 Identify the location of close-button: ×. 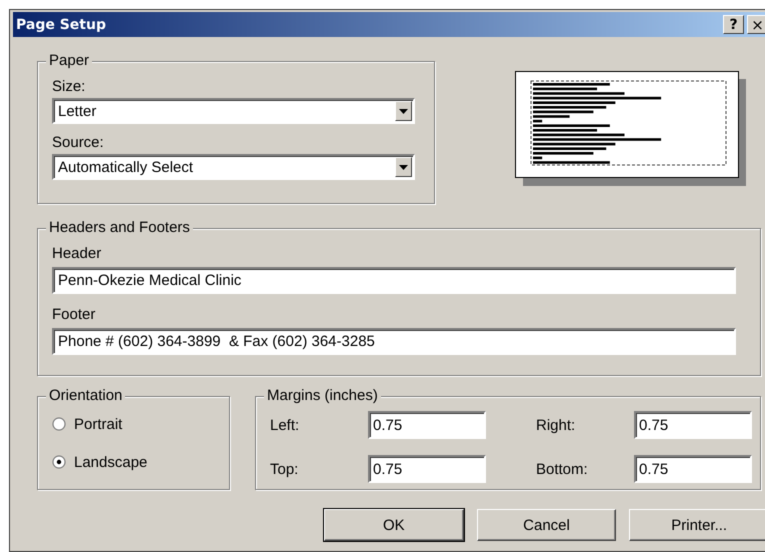
(756, 24).